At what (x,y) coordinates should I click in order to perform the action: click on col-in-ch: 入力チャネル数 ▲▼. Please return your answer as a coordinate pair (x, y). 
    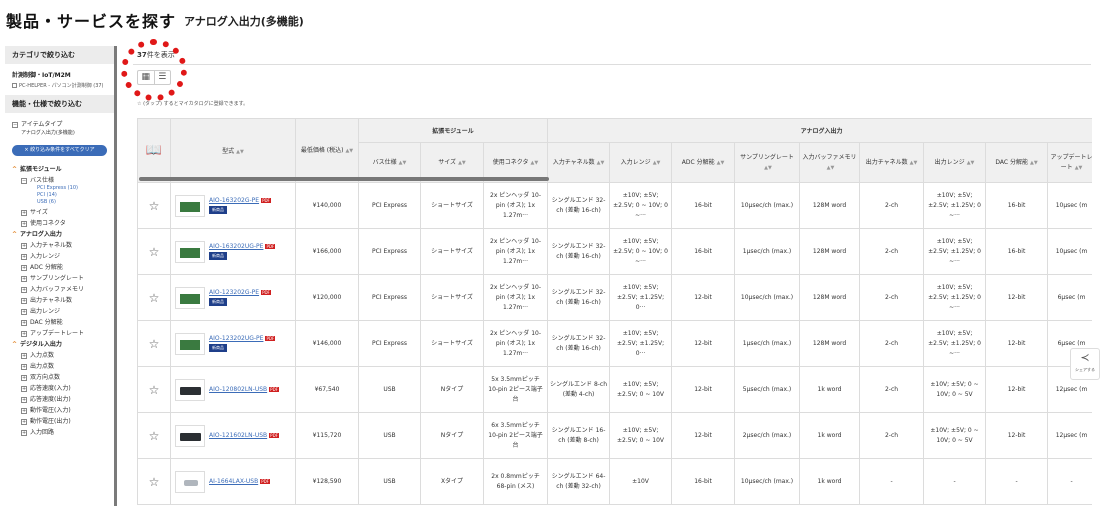
    Looking at the image, I should click on (579, 162).